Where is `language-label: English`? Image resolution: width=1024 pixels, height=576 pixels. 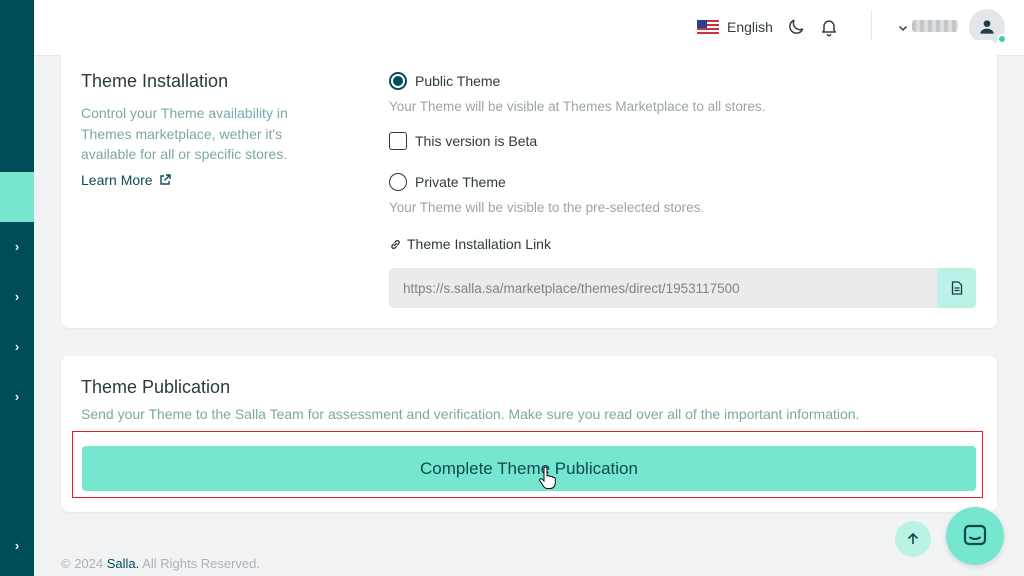
language-label: English is located at coordinates (750, 27).